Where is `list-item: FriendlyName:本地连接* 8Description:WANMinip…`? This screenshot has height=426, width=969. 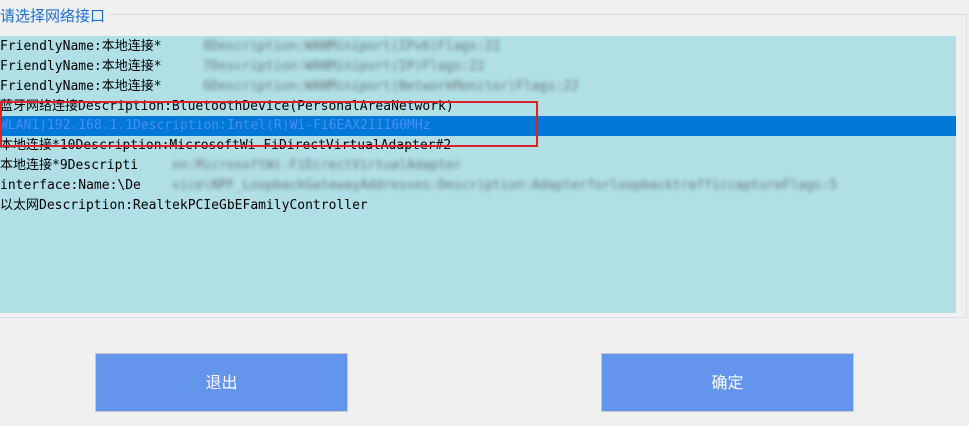
list-item: FriendlyName:本地连接* 8Description:WANMinip… is located at coordinates (478, 47).